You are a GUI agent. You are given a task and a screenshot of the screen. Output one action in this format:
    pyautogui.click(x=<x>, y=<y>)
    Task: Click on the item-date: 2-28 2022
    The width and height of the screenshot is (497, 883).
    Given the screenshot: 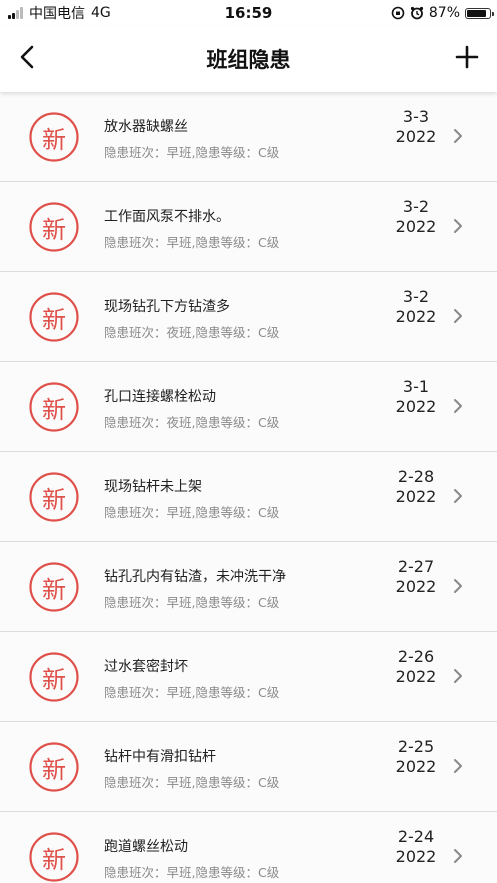 What is the action you would take?
    pyautogui.click(x=416, y=487)
    